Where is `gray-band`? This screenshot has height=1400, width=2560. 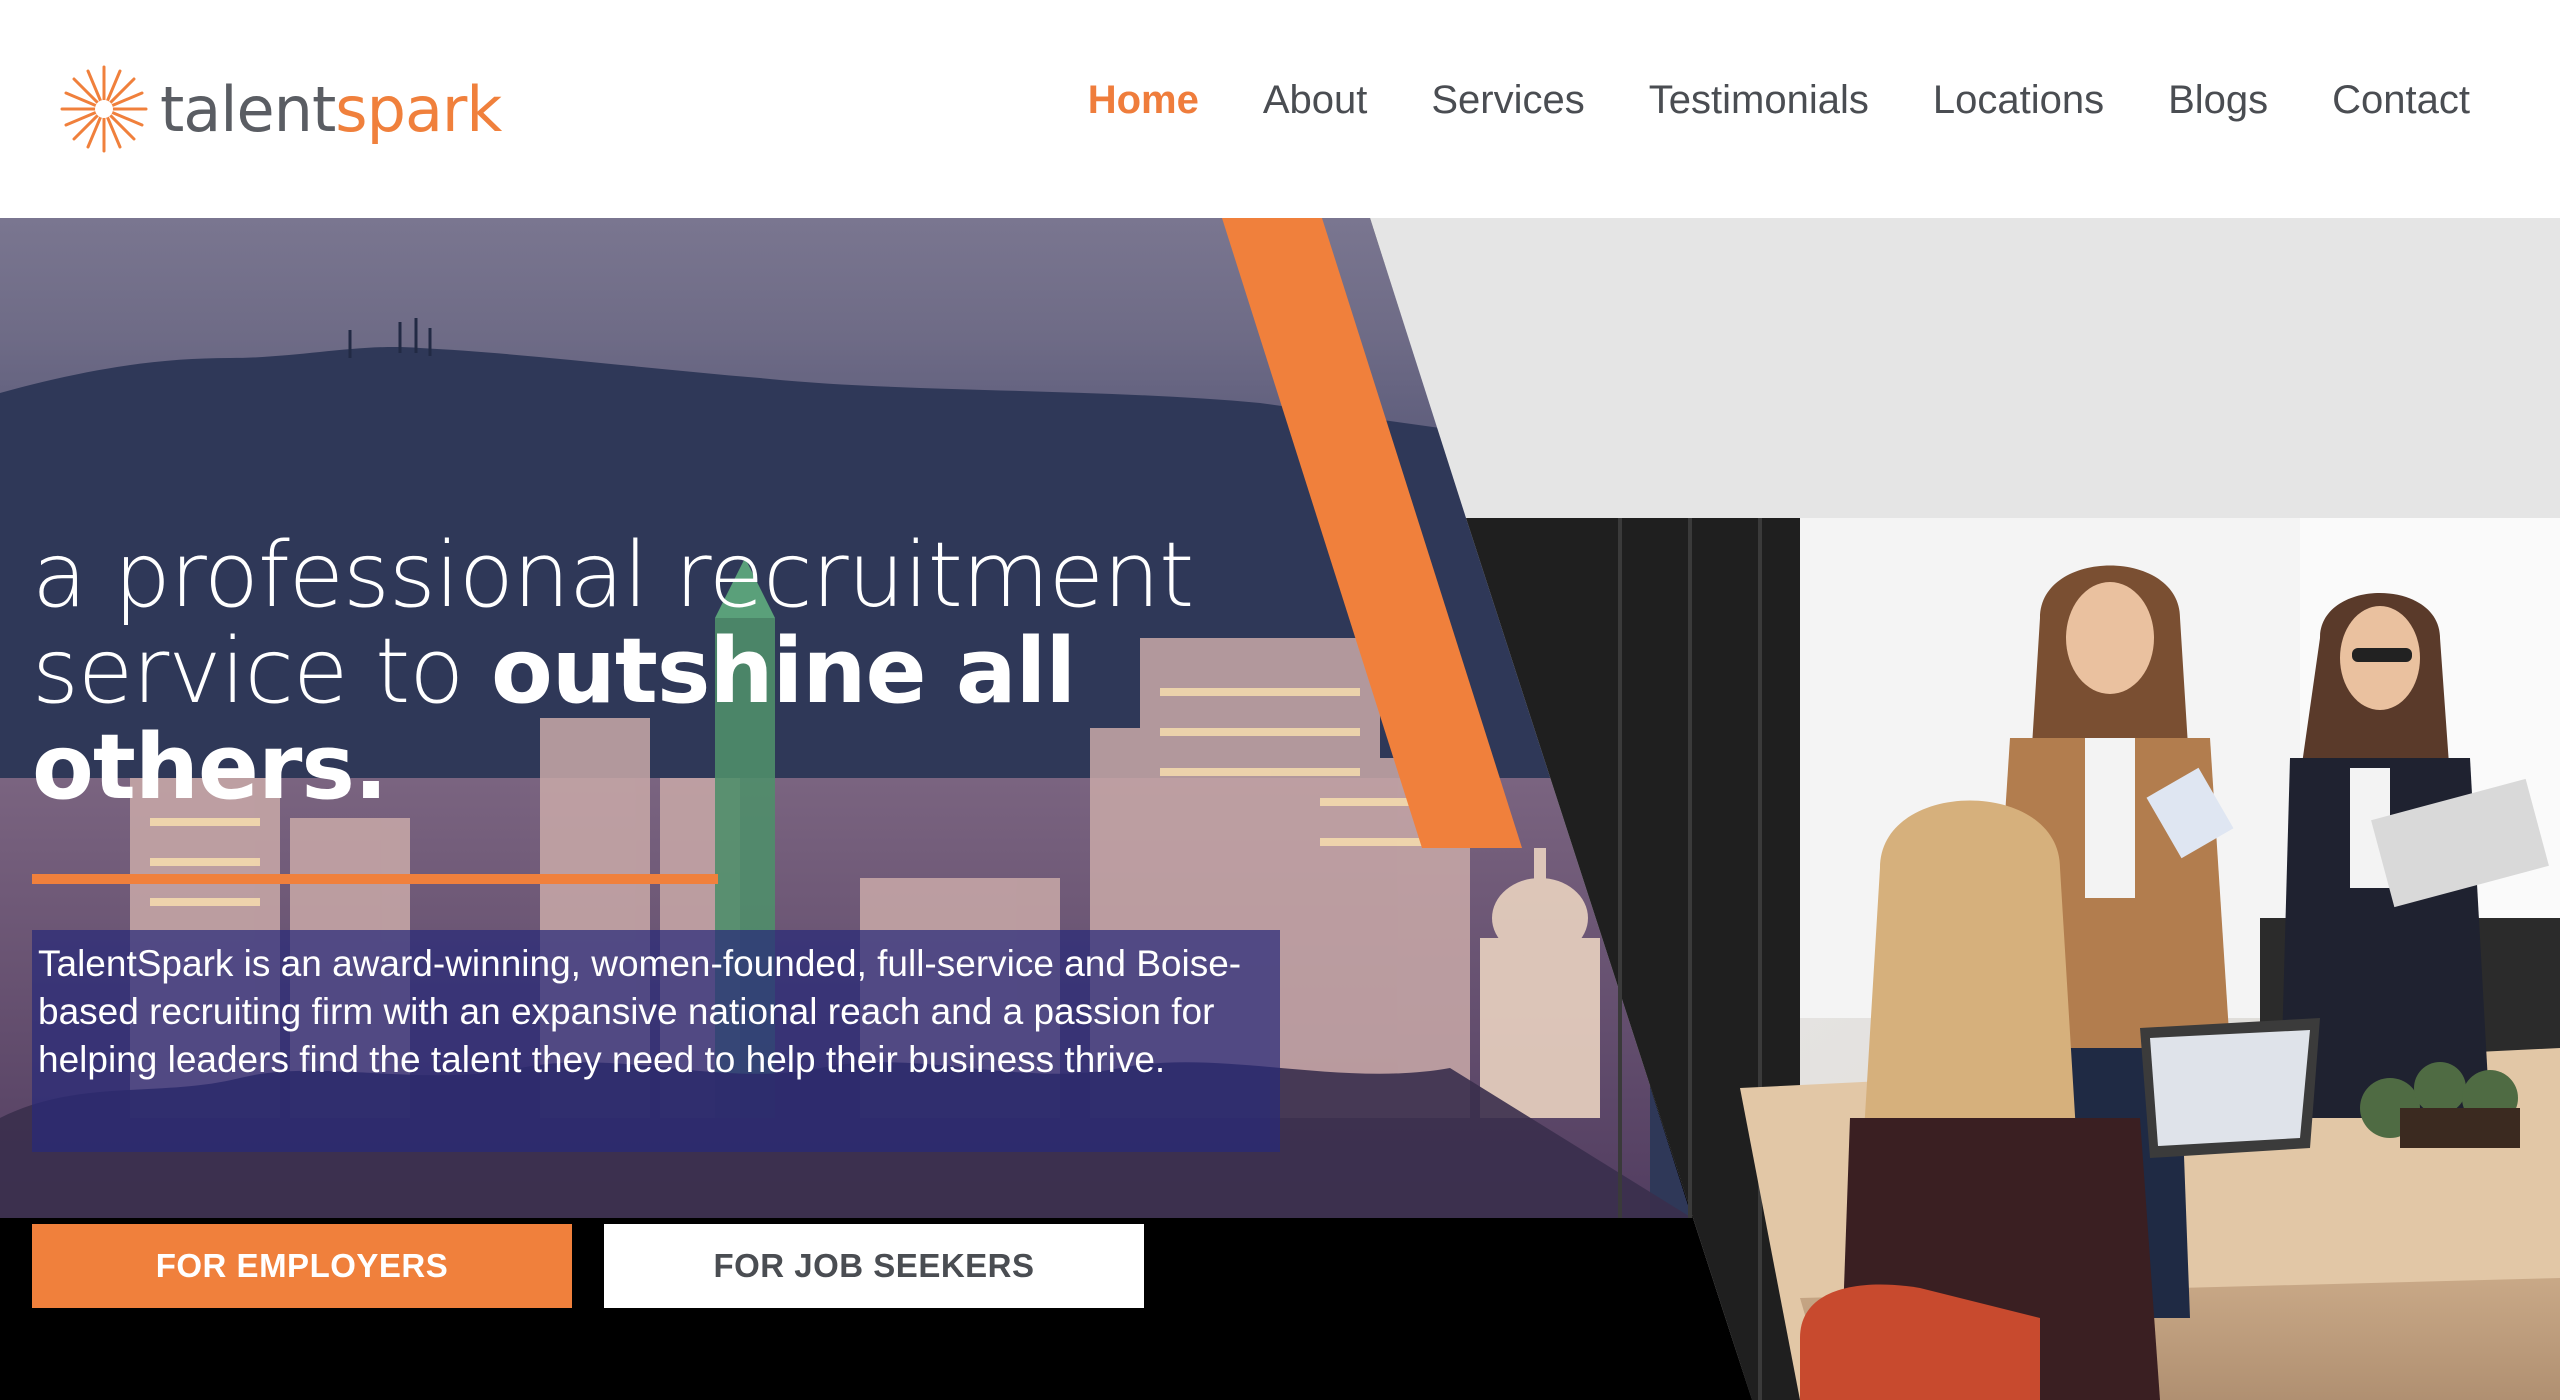
gray-band is located at coordinates (1965, 368).